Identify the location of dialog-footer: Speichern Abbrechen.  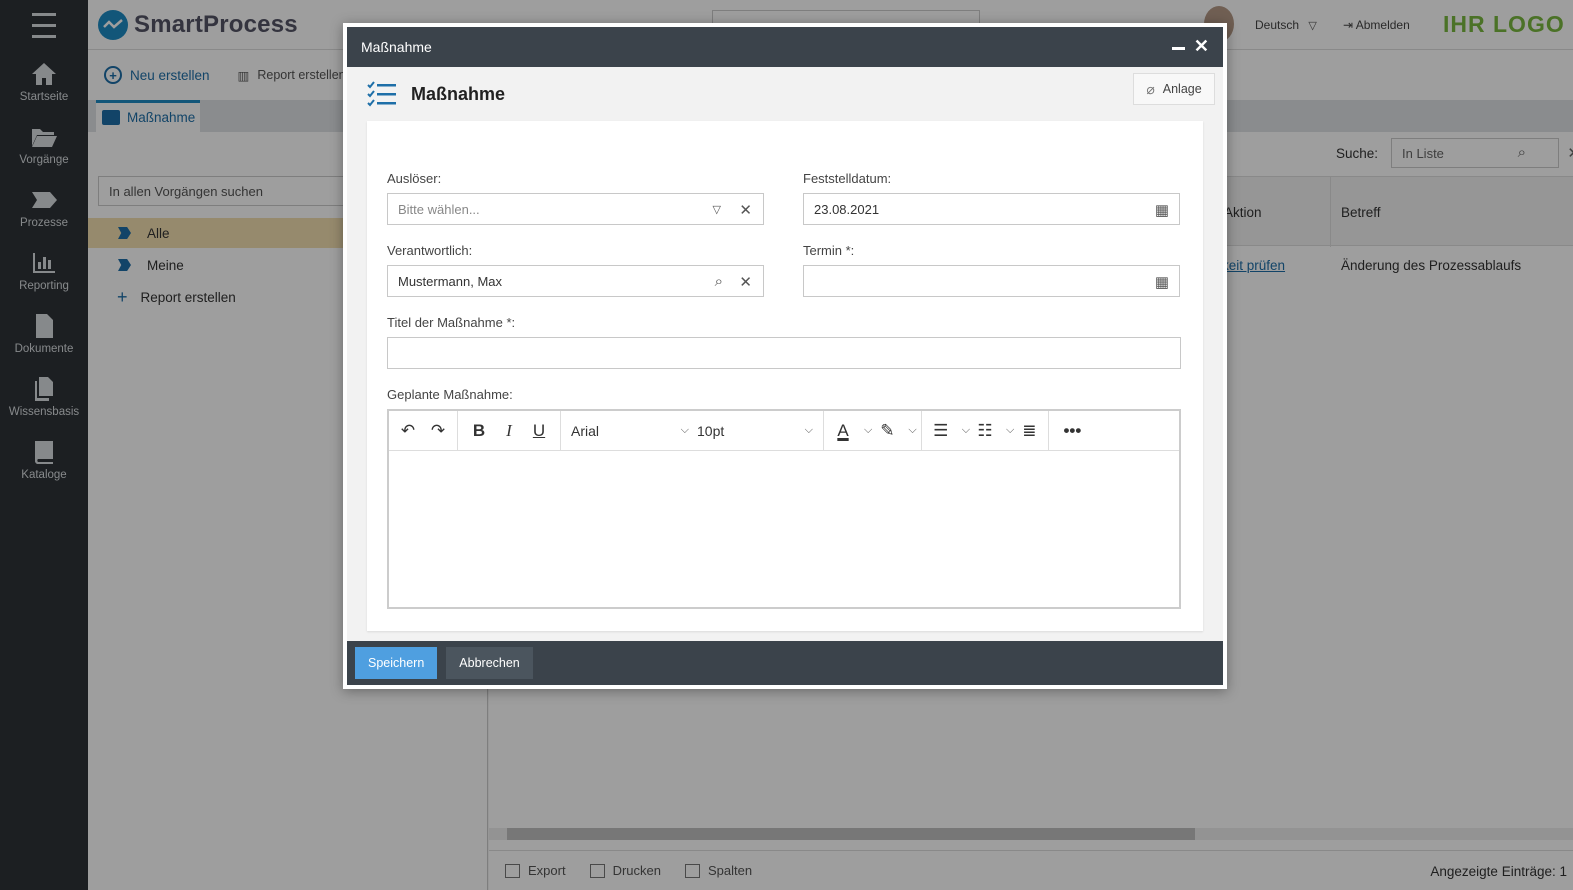
(785, 663).